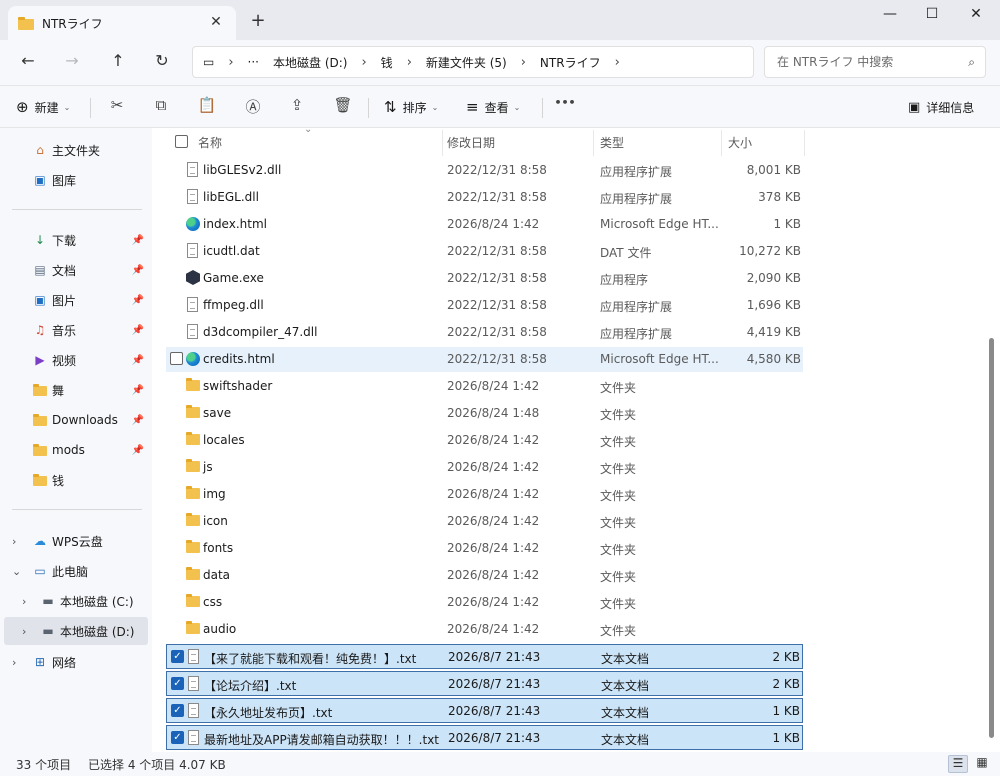  Describe the element at coordinates (890, 15) in the screenshot. I see `minimize-button: —` at that location.